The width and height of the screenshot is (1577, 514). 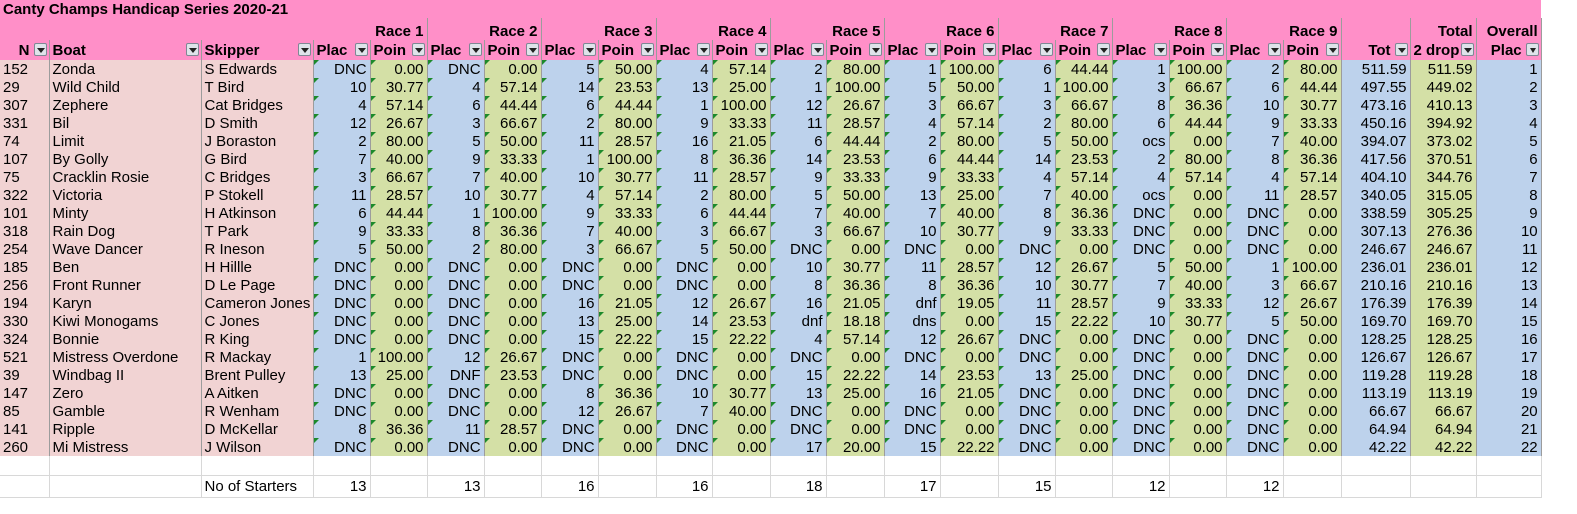 What do you see at coordinates (1084, 375) in the screenshot?
I see `race7-points-cell: 25.00` at bounding box center [1084, 375].